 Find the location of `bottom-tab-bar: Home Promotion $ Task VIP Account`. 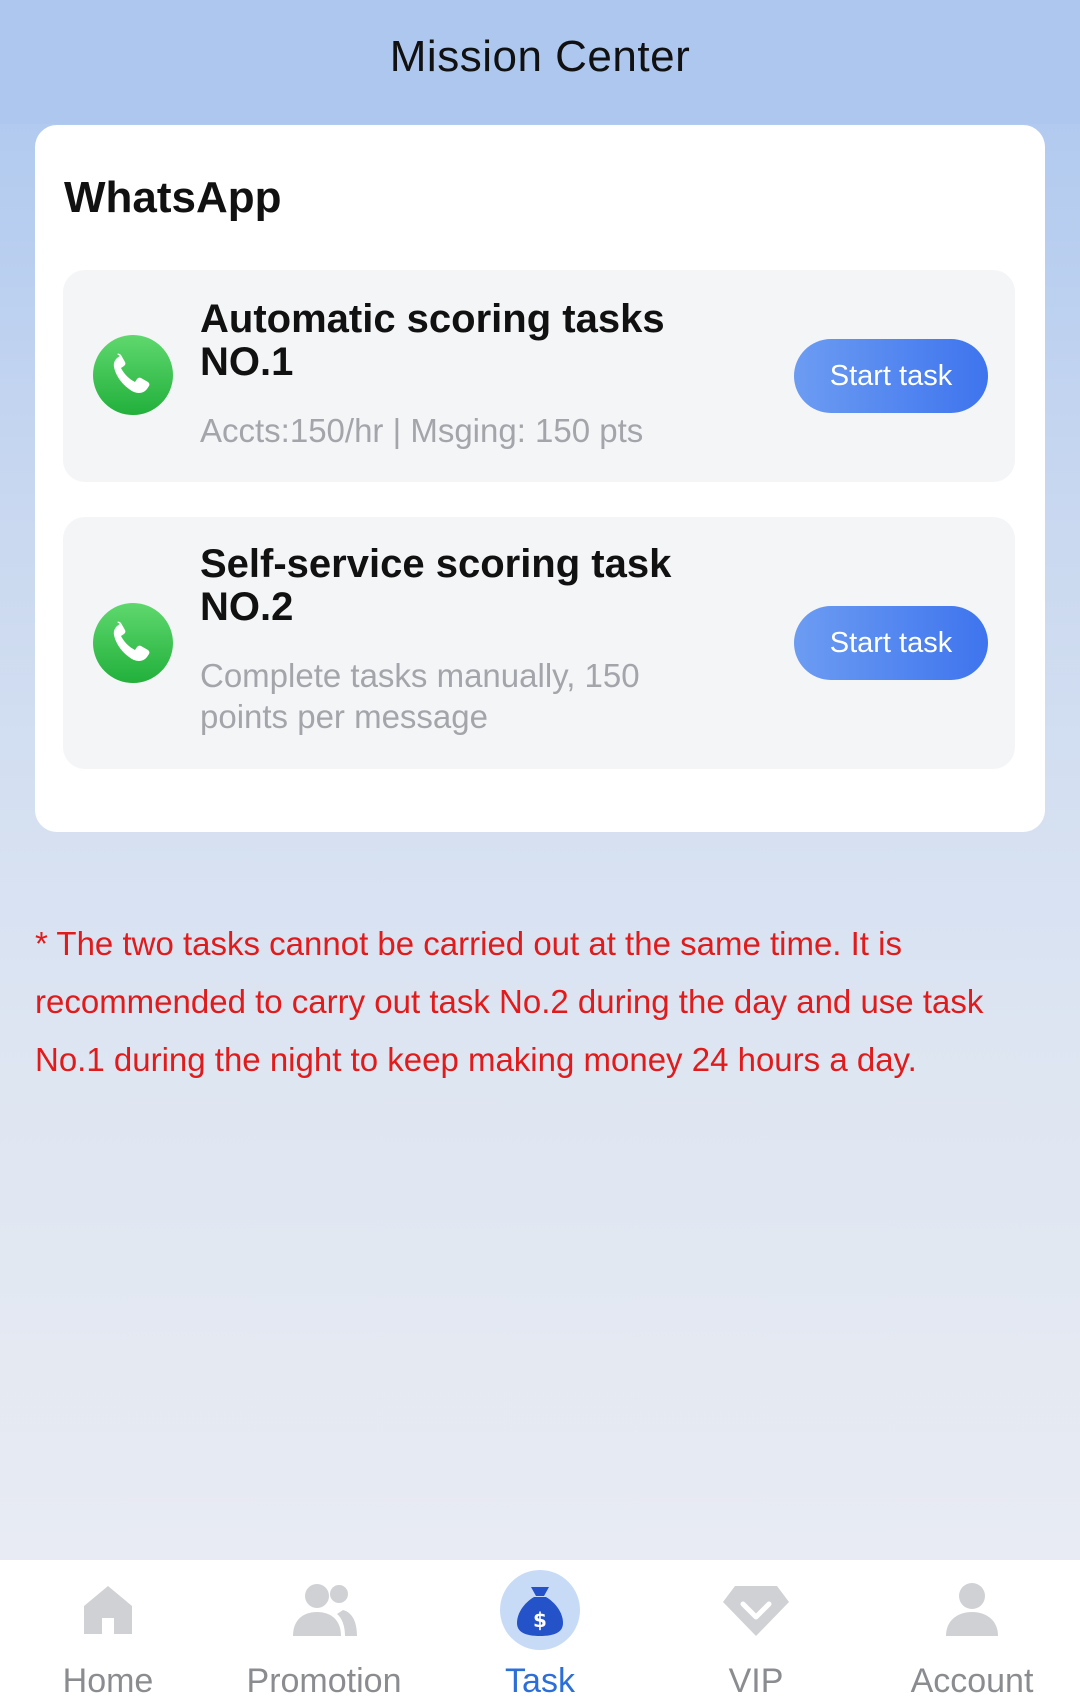

bottom-tab-bar: Home Promotion $ Task VIP Account is located at coordinates (540, 1633).